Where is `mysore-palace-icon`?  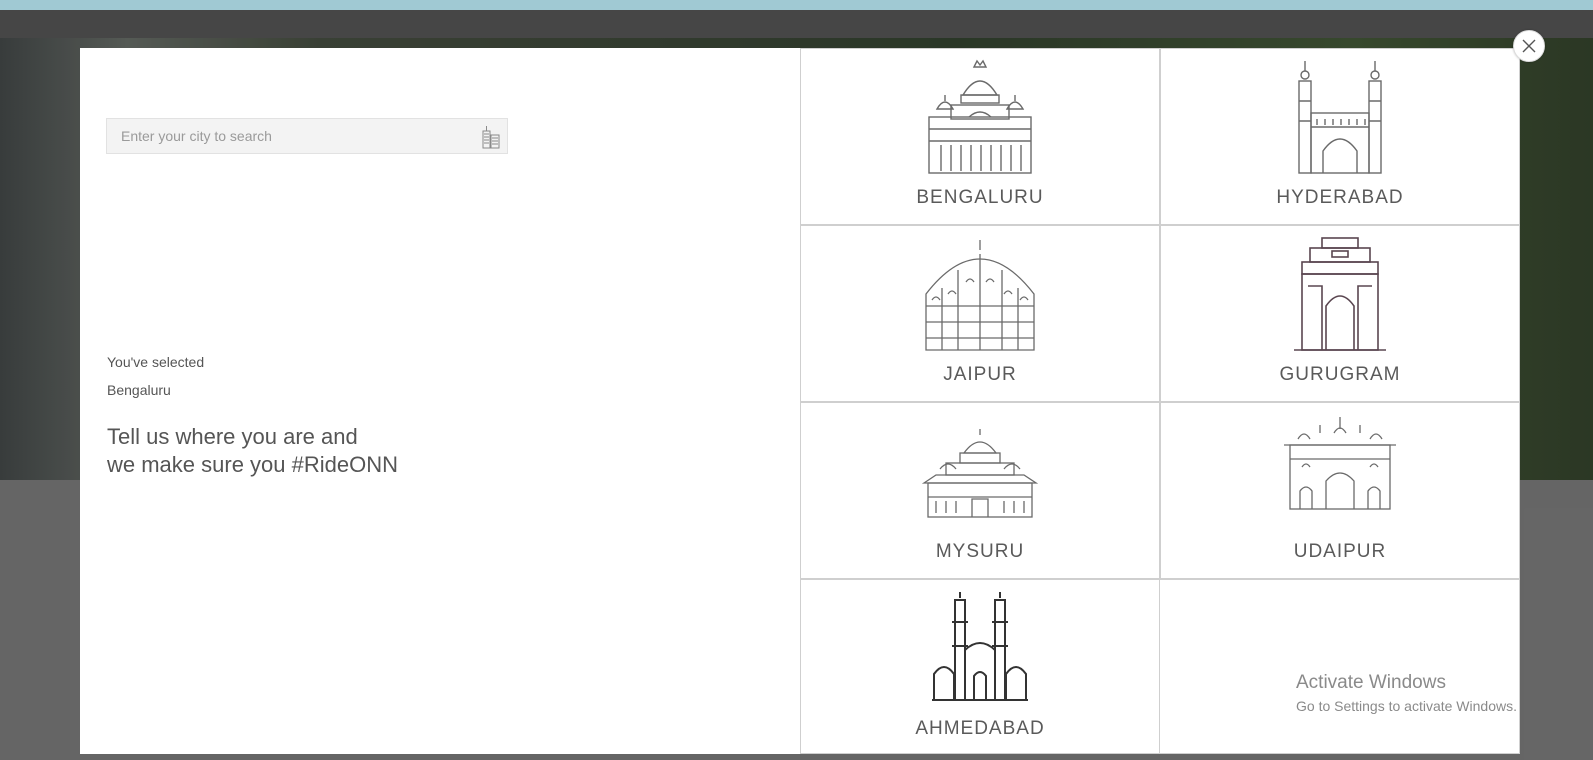 mysore-palace-icon is located at coordinates (980, 473).